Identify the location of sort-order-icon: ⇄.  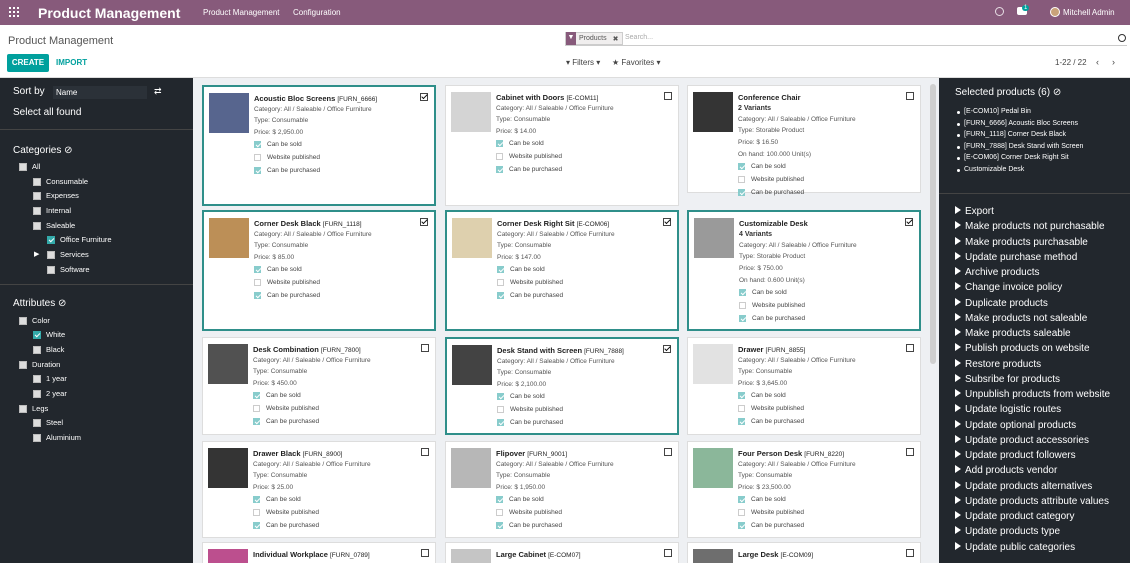
(158, 91).